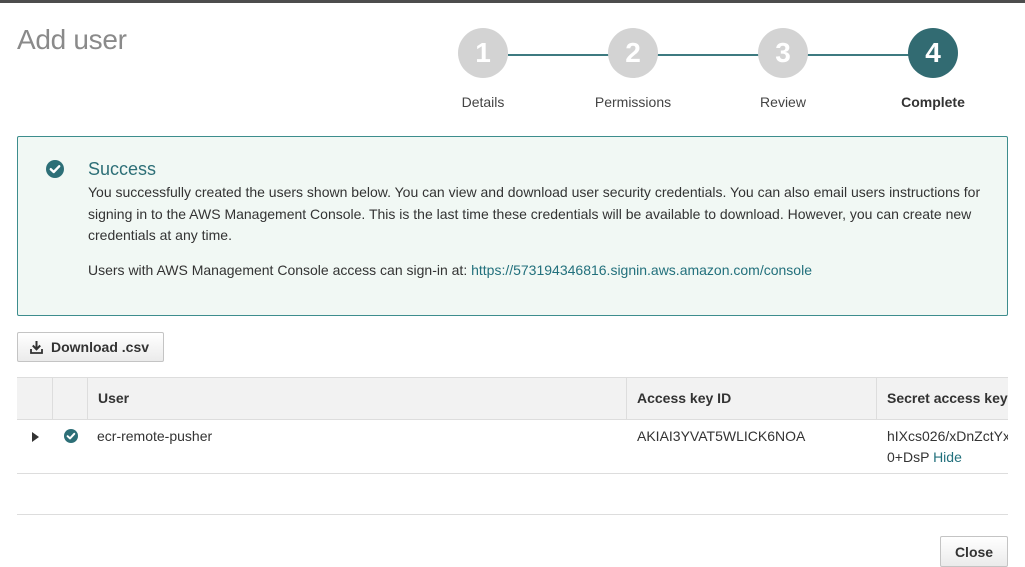  What do you see at coordinates (942, 398) in the screenshot?
I see `column-header-secret-access-key: Secret access key` at bounding box center [942, 398].